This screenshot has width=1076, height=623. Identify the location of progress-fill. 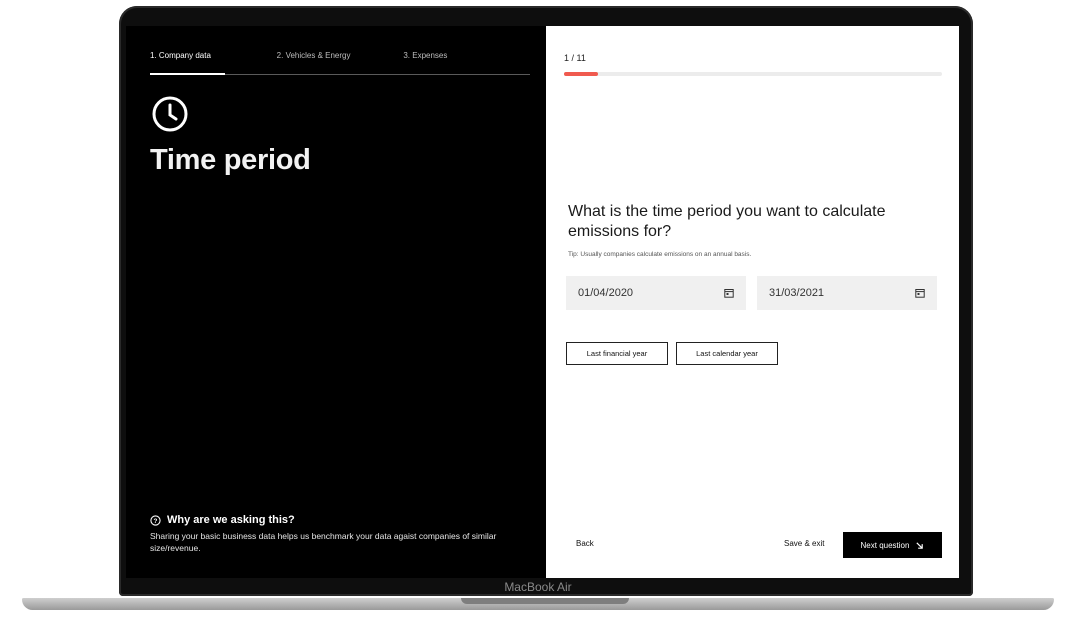
(581, 74).